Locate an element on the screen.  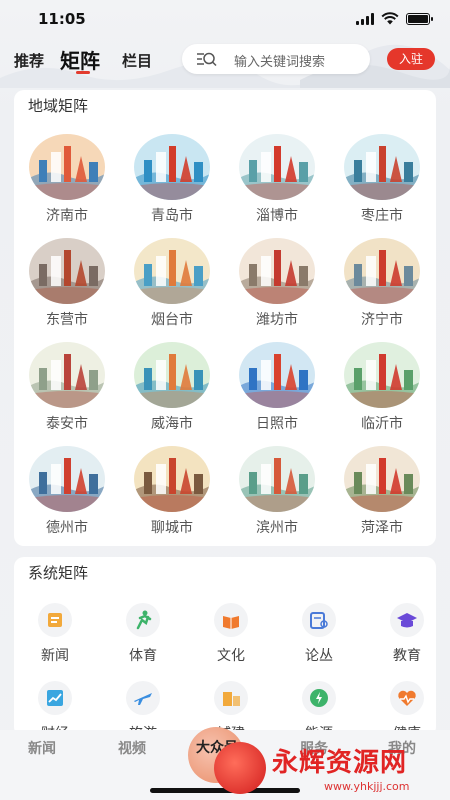
city-item: 济宁市 is located at coordinates (382, 286).